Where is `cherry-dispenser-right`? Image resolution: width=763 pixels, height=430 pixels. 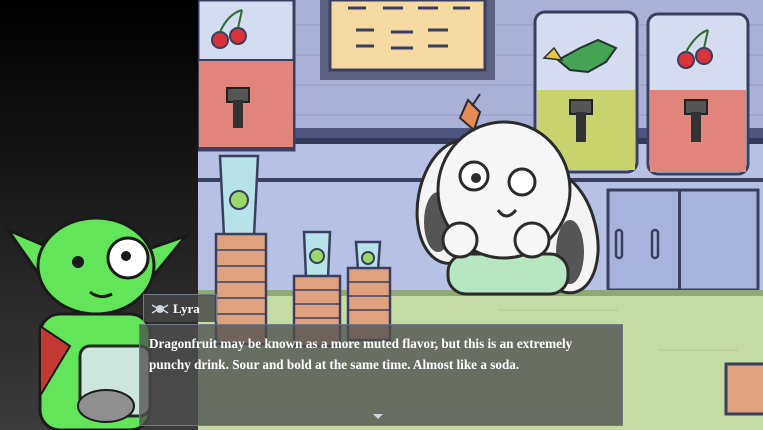 cherry-dispenser-right is located at coordinates (698, 94).